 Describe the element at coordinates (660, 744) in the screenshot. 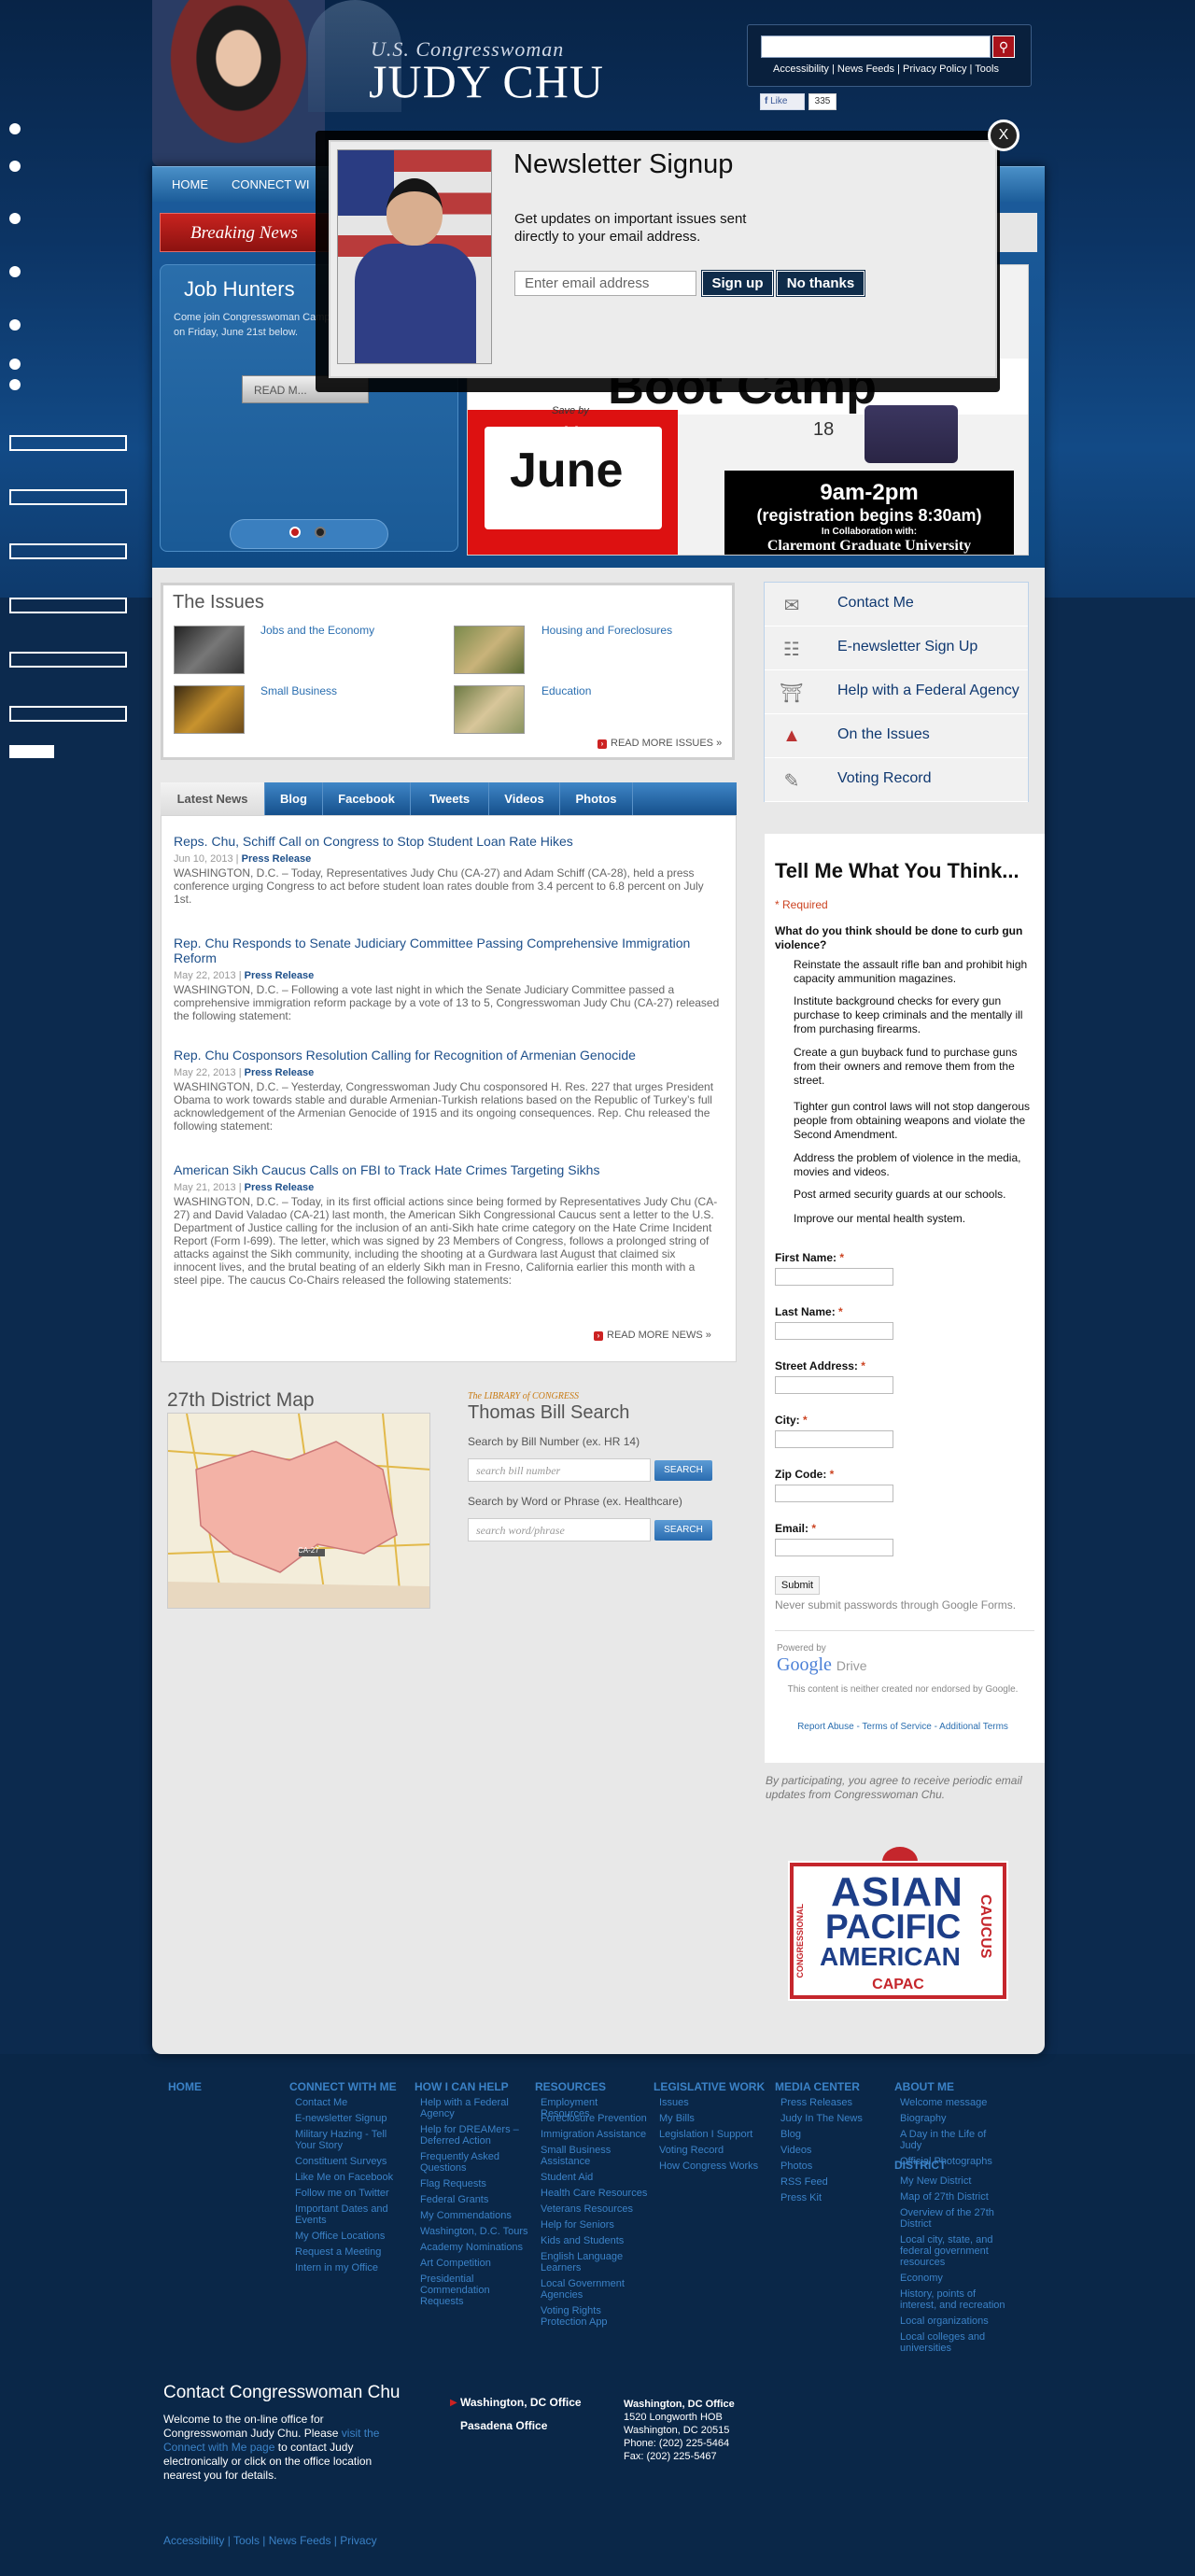

I see `read-more-issues-link: › READ MORE ISSUES »` at that location.